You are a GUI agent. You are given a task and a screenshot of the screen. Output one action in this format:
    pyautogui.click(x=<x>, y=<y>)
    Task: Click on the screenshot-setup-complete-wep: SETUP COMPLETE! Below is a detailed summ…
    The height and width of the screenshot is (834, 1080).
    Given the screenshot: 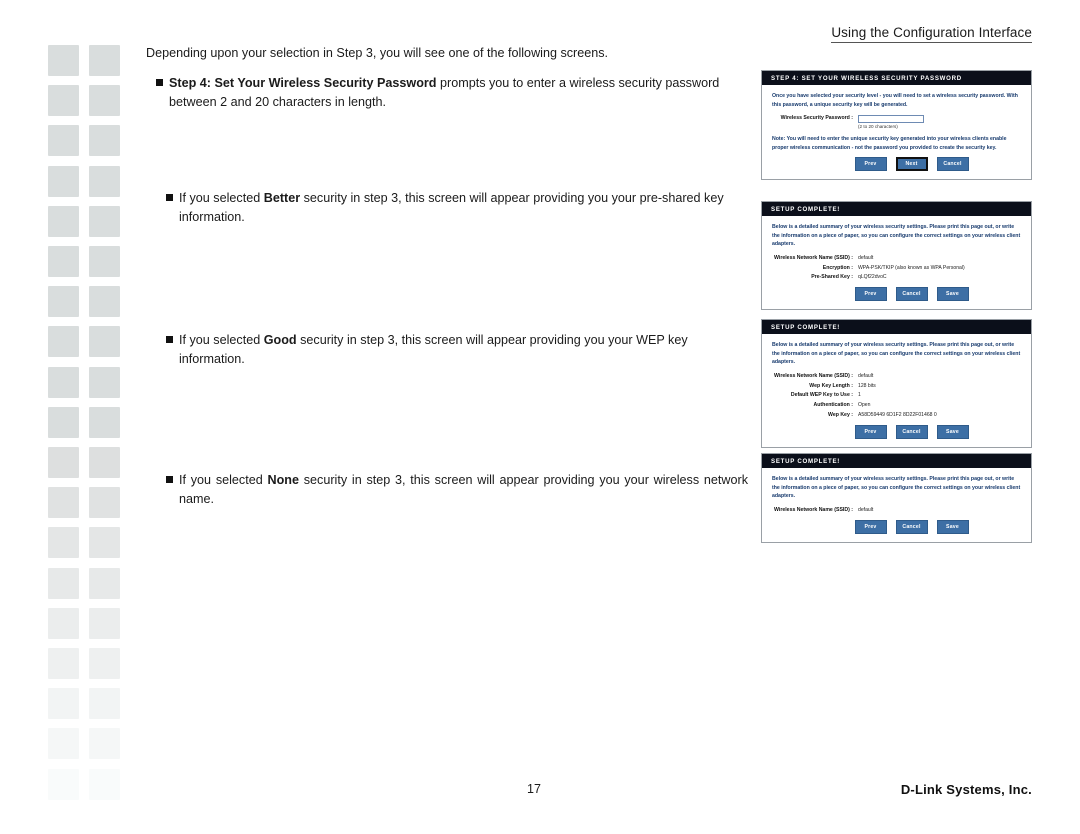 What is the action you would take?
    pyautogui.click(x=896, y=383)
    